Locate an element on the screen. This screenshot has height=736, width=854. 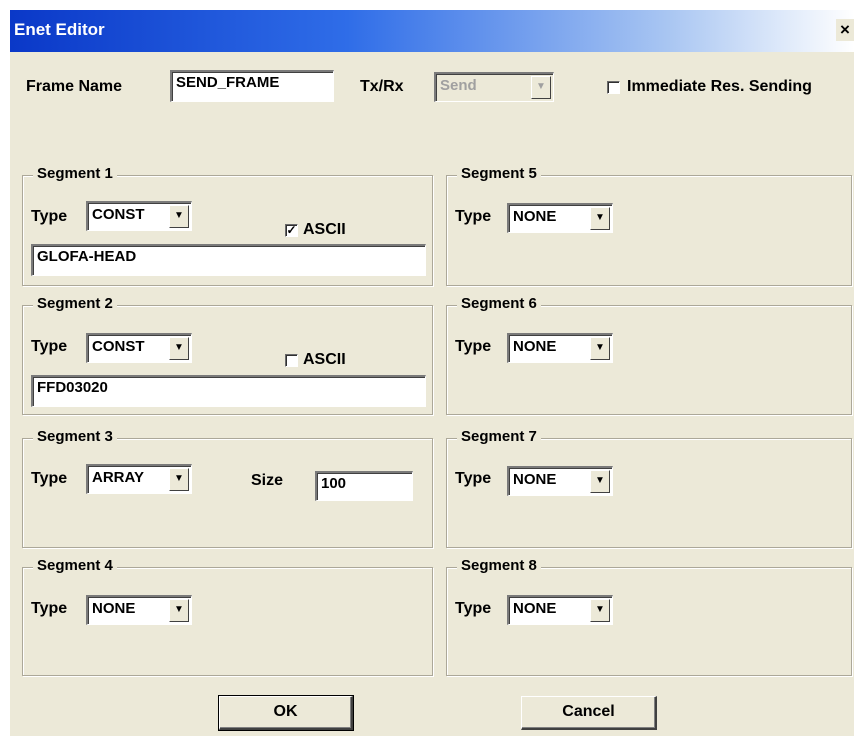
segment-7-group: Segment 7 Type NONE ▼ is located at coordinates (649, 488).